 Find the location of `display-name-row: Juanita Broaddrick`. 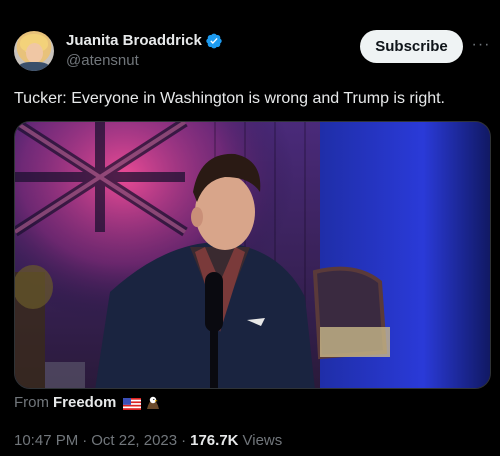

display-name-row: Juanita Broaddrick is located at coordinates (144, 41).